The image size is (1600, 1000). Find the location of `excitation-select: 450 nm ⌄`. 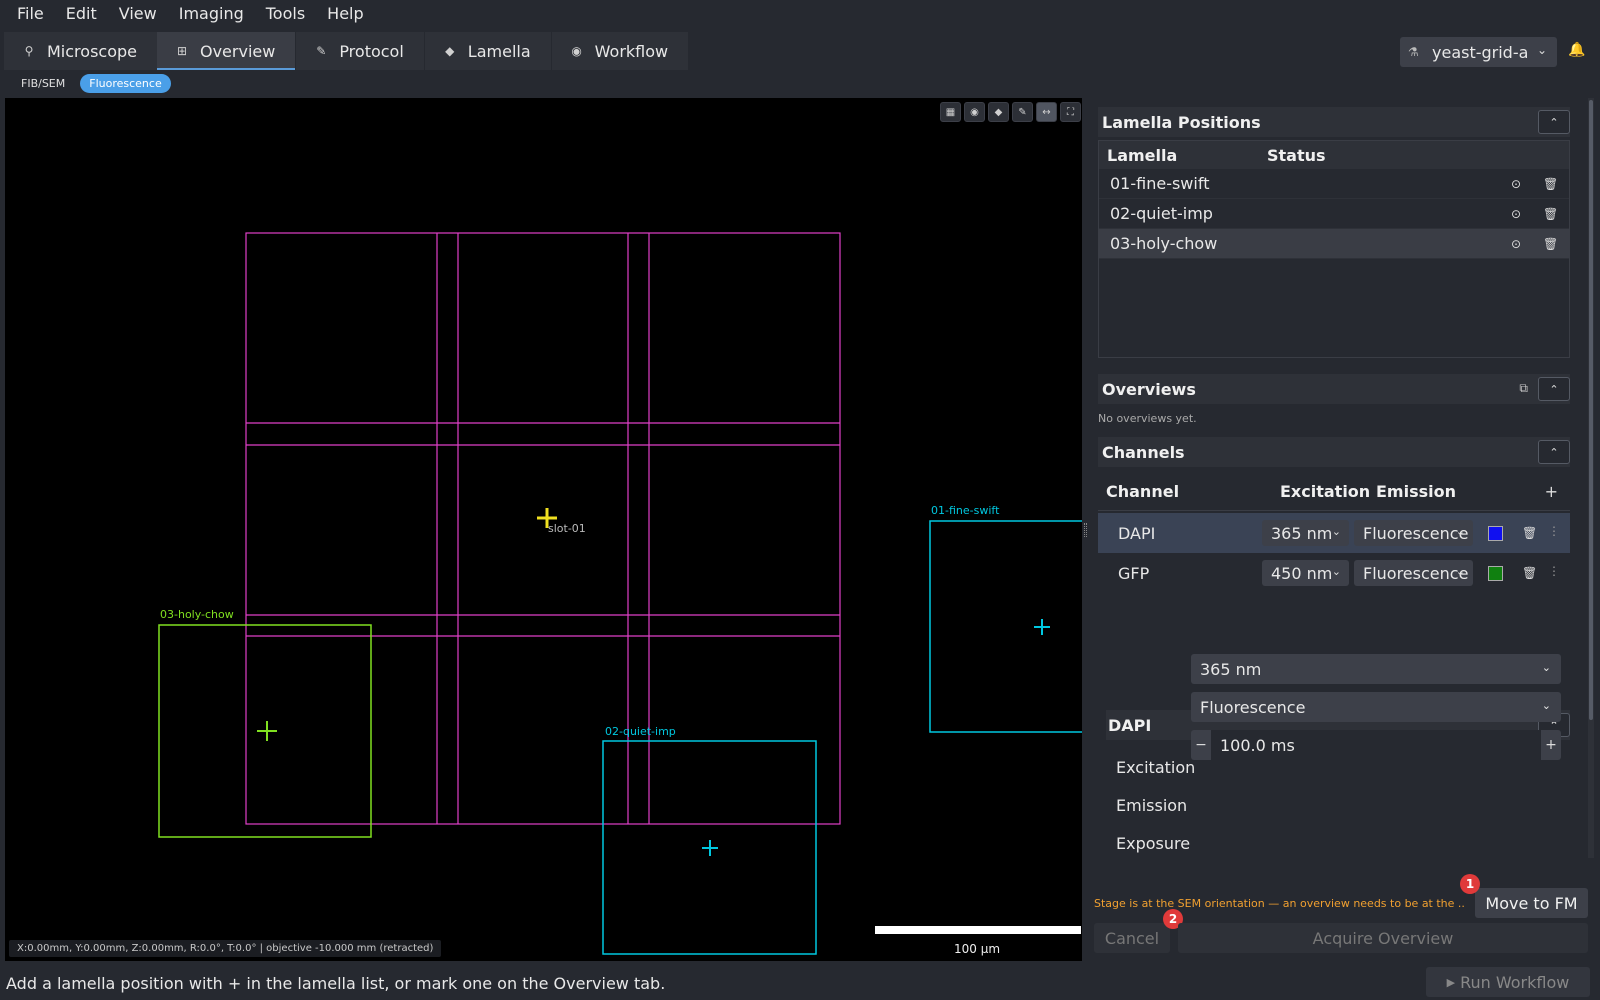

excitation-select: 450 nm ⌄ is located at coordinates (1305, 573).